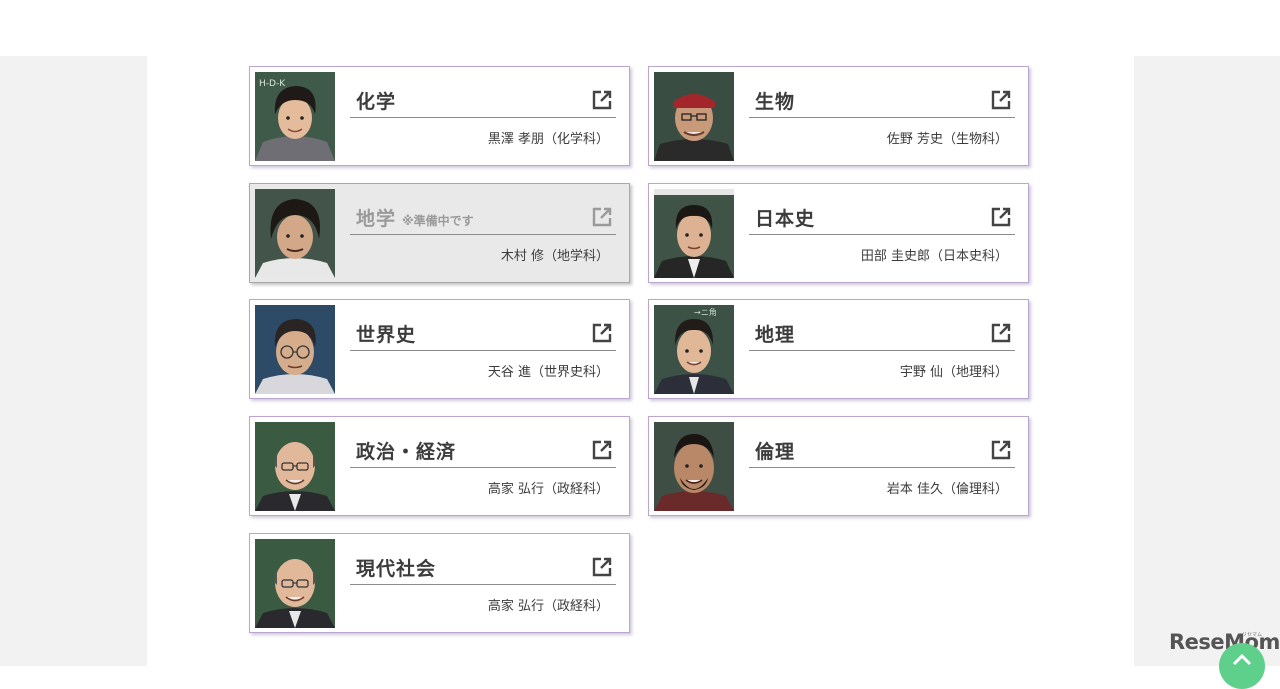 Image resolution: width=1280 pixels, height=689 pixels. What do you see at coordinates (640, 28) in the screenshot?
I see `top-header-bar` at bounding box center [640, 28].